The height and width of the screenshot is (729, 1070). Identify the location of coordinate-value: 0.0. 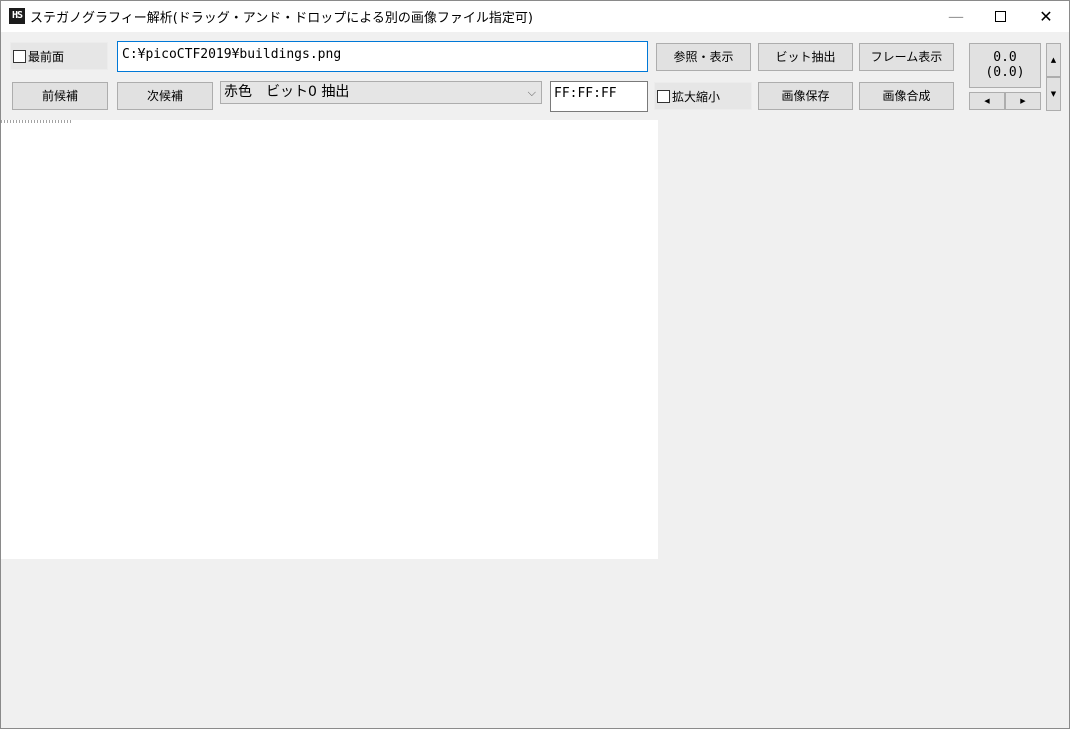
(1005, 57).